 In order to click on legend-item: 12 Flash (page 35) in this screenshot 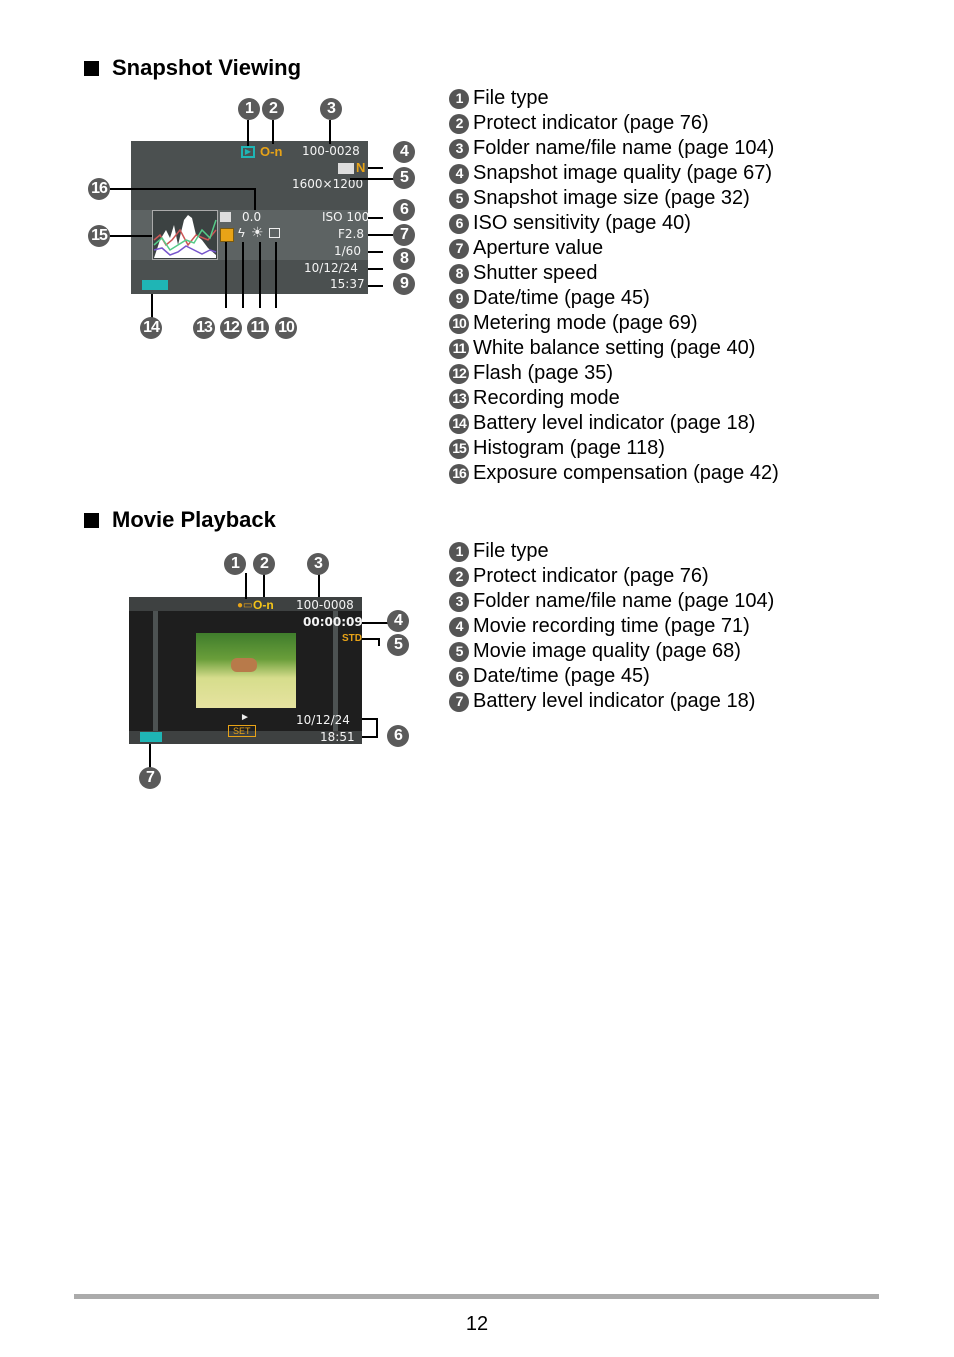, I will do `click(614, 373)`.